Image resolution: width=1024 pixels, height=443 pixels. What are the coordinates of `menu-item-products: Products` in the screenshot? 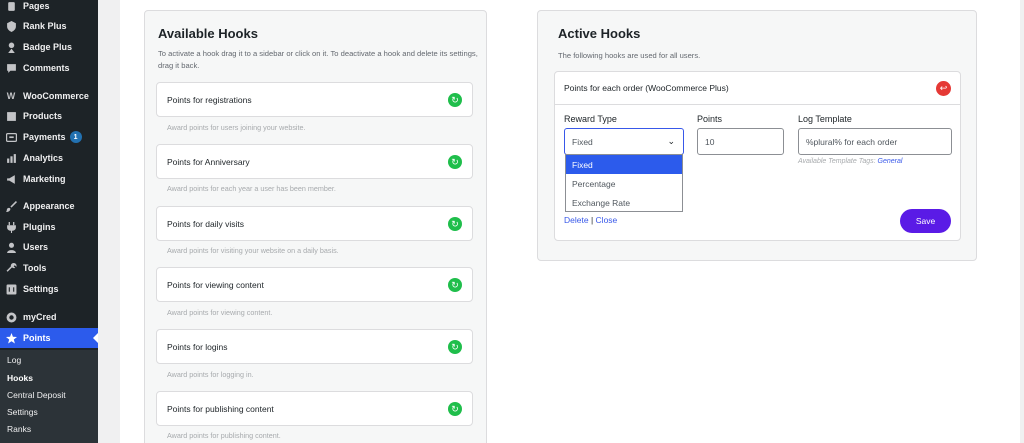 It's located at (49, 116).